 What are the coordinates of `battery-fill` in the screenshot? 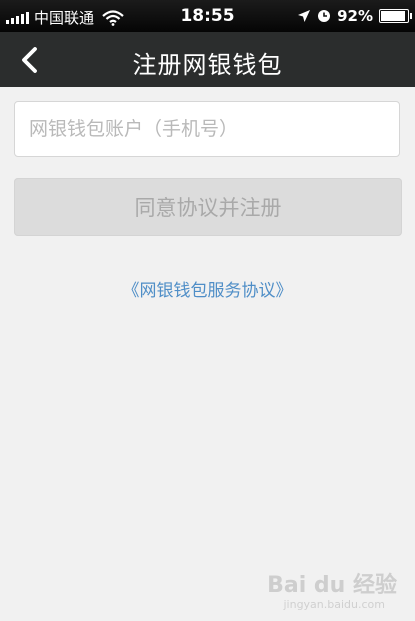 It's located at (393, 16).